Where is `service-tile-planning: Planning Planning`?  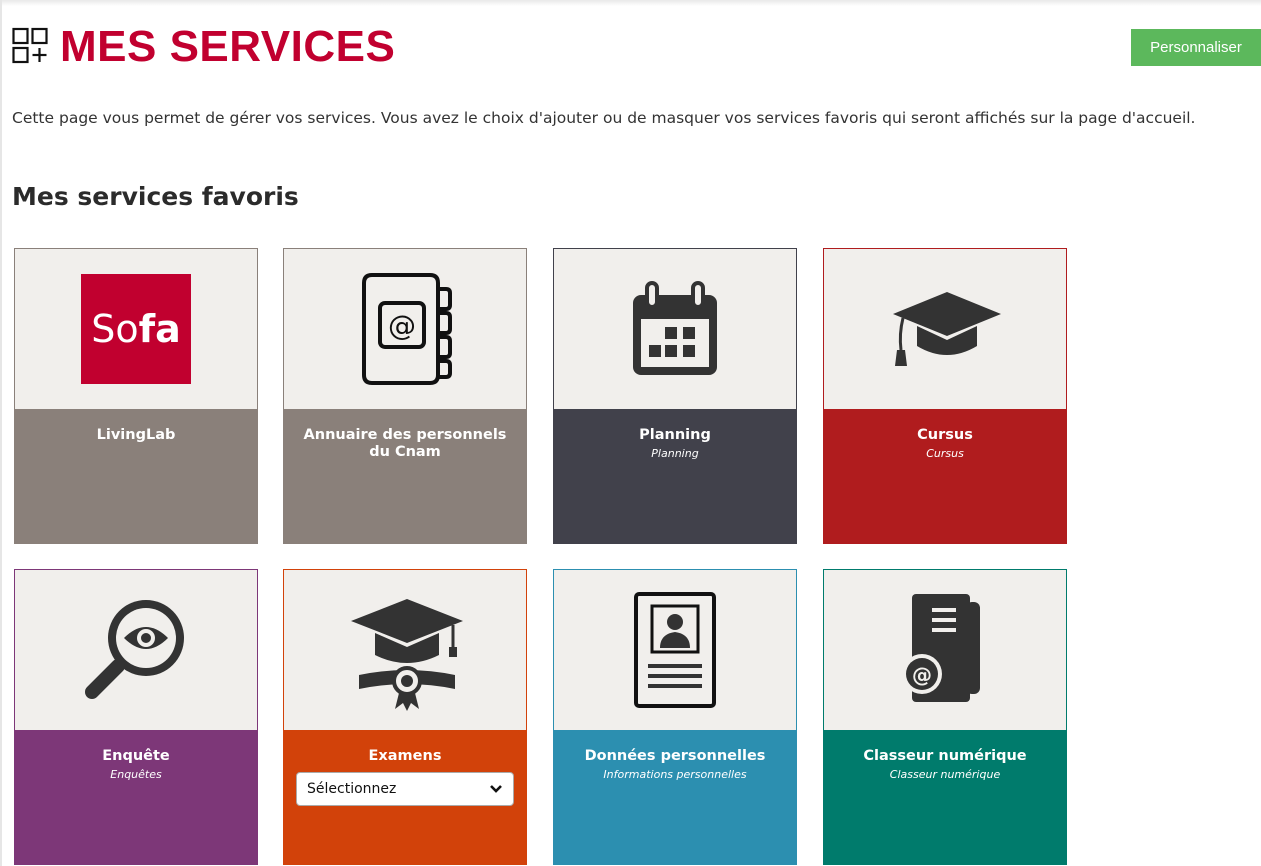 service-tile-planning: Planning Planning is located at coordinates (675, 396).